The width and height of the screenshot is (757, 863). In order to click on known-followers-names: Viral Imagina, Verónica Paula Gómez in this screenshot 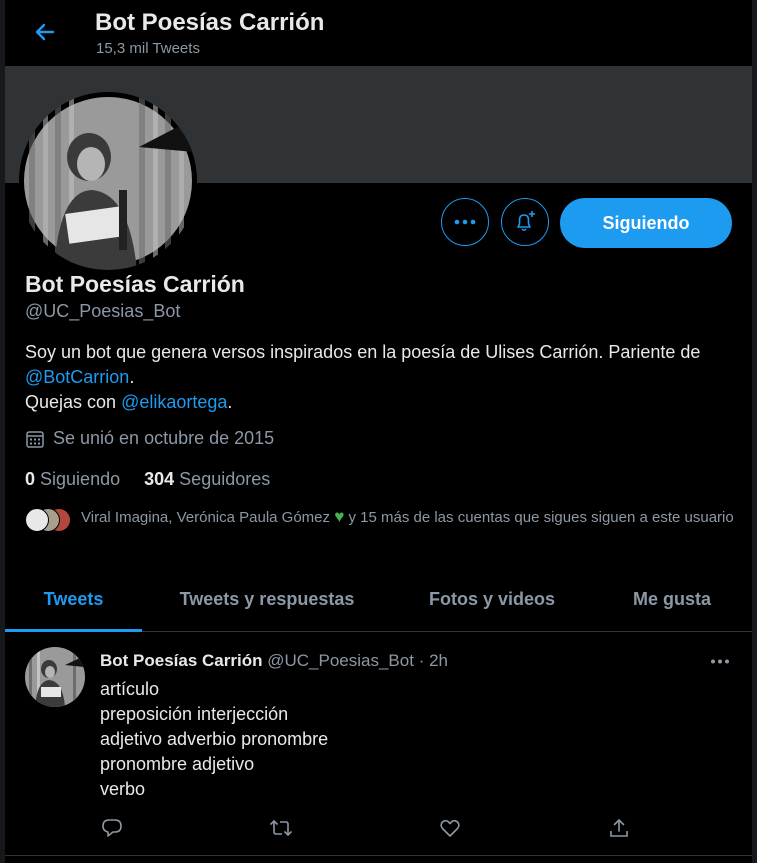, I will do `click(206, 517)`.